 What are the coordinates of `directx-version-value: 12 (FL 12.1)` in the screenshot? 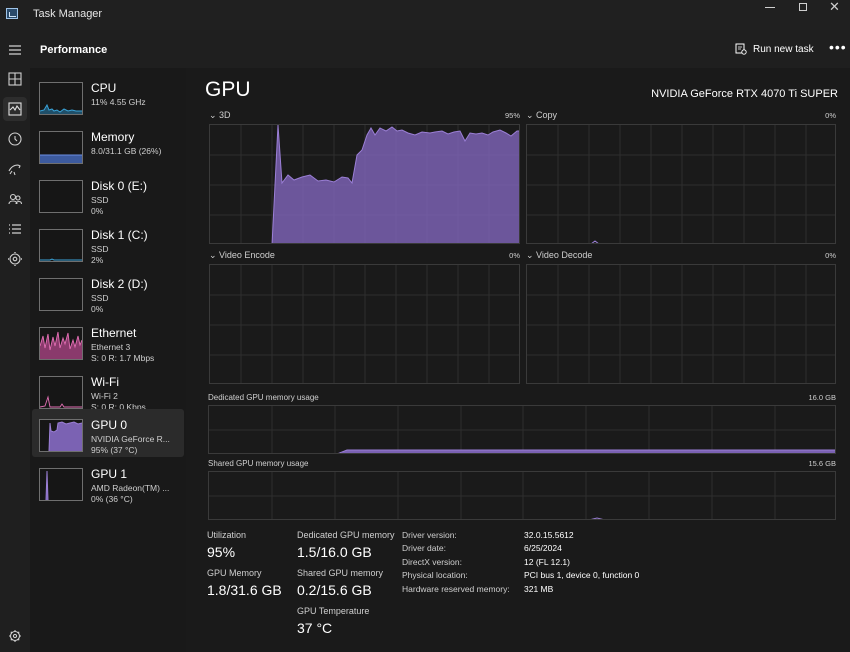 It's located at (547, 562).